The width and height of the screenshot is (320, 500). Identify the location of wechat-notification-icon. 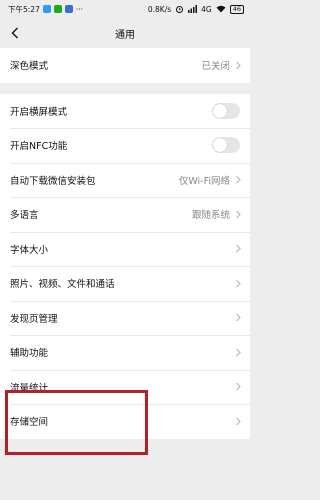
(57, 9).